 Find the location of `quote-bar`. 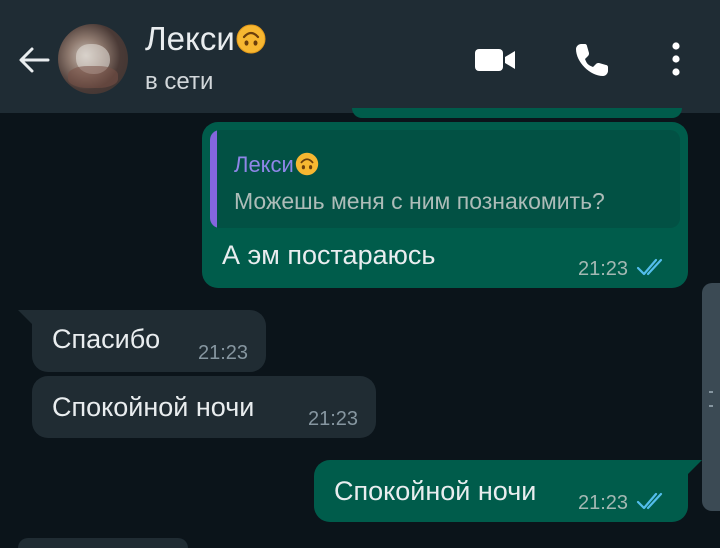

quote-bar is located at coordinates (213, 179).